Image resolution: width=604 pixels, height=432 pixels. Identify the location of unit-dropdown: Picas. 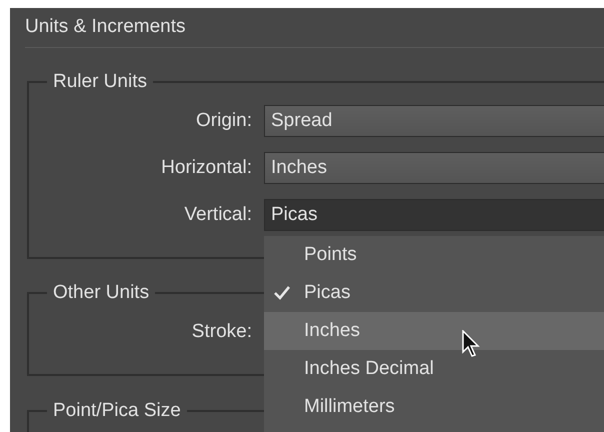
(434, 215).